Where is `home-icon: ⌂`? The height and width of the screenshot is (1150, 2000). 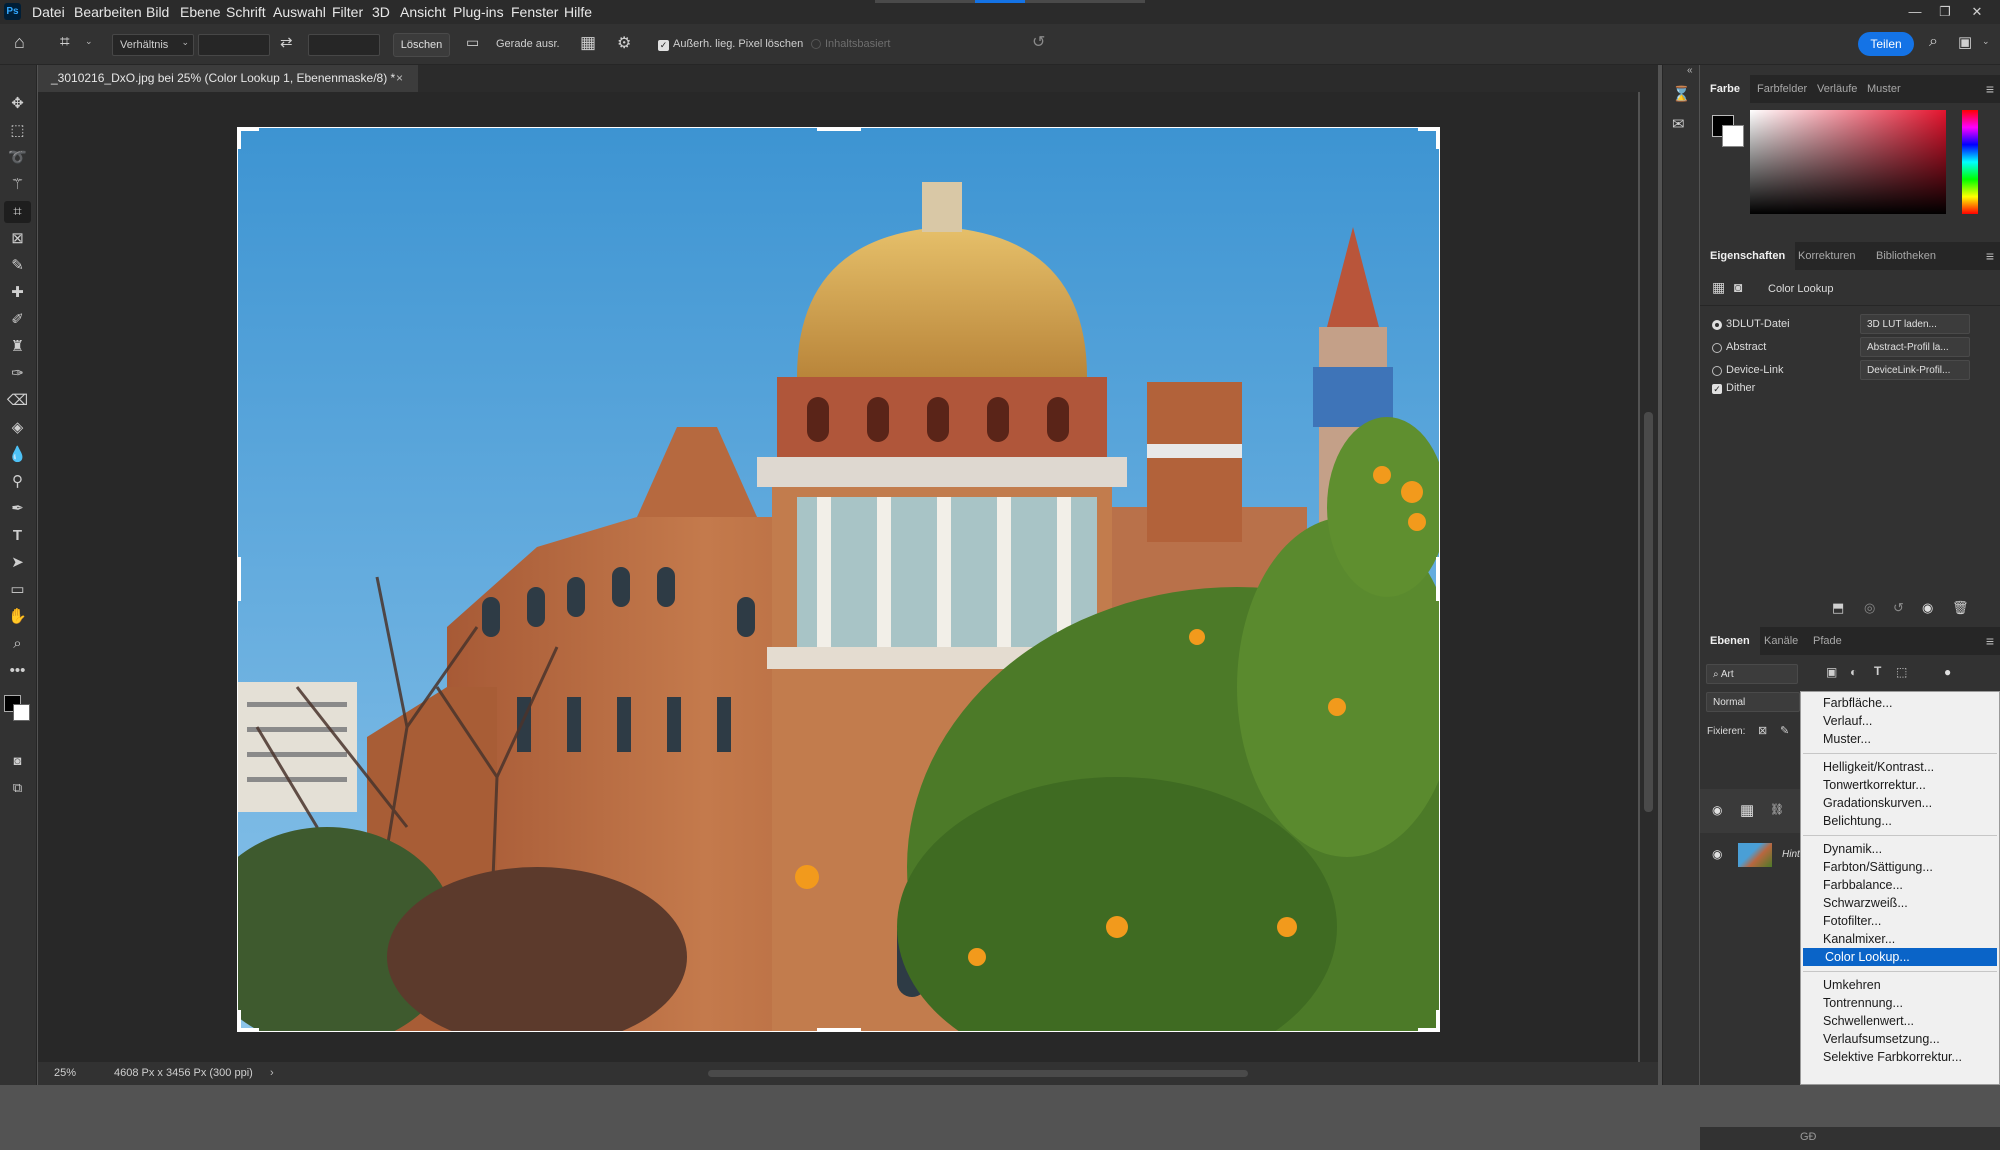
home-icon: ⌂ is located at coordinates (19, 42).